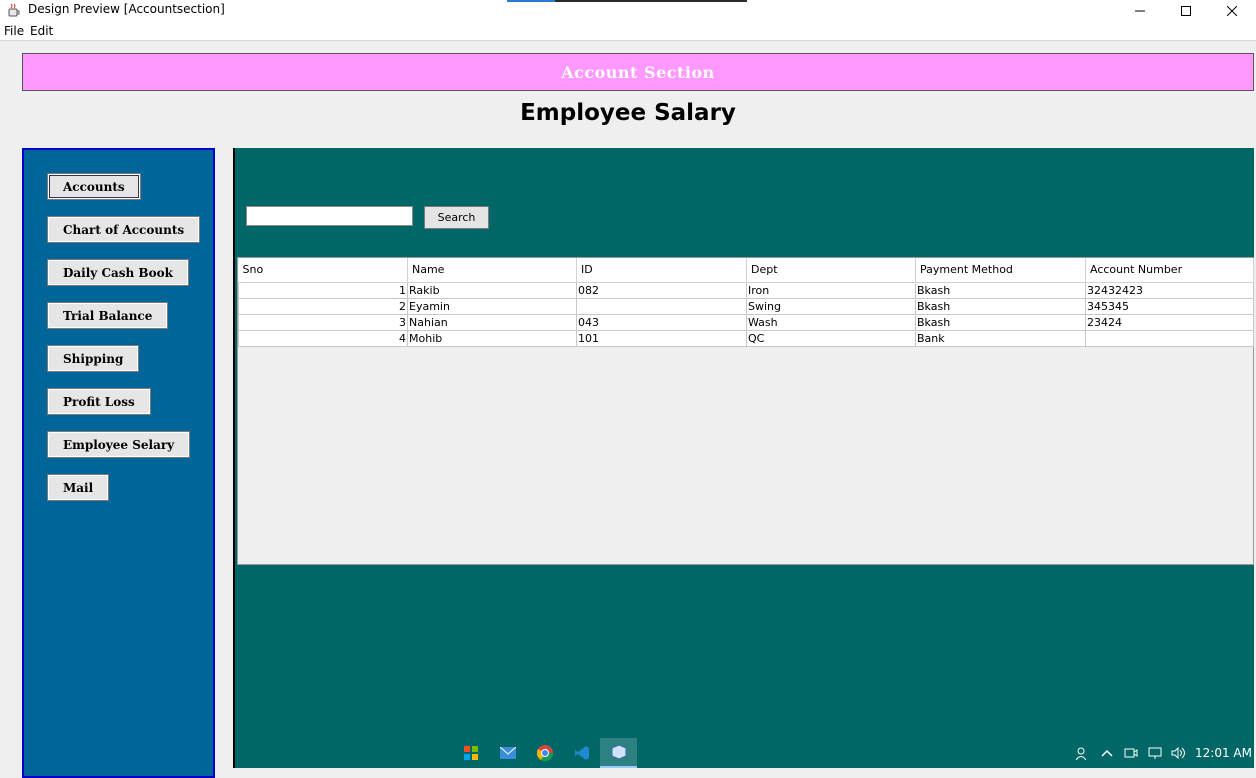 This screenshot has height=778, width=1256. What do you see at coordinates (831, 270) in the screenshot?
I see `column-header-dept: Dept` at bounding box center [831, 270].